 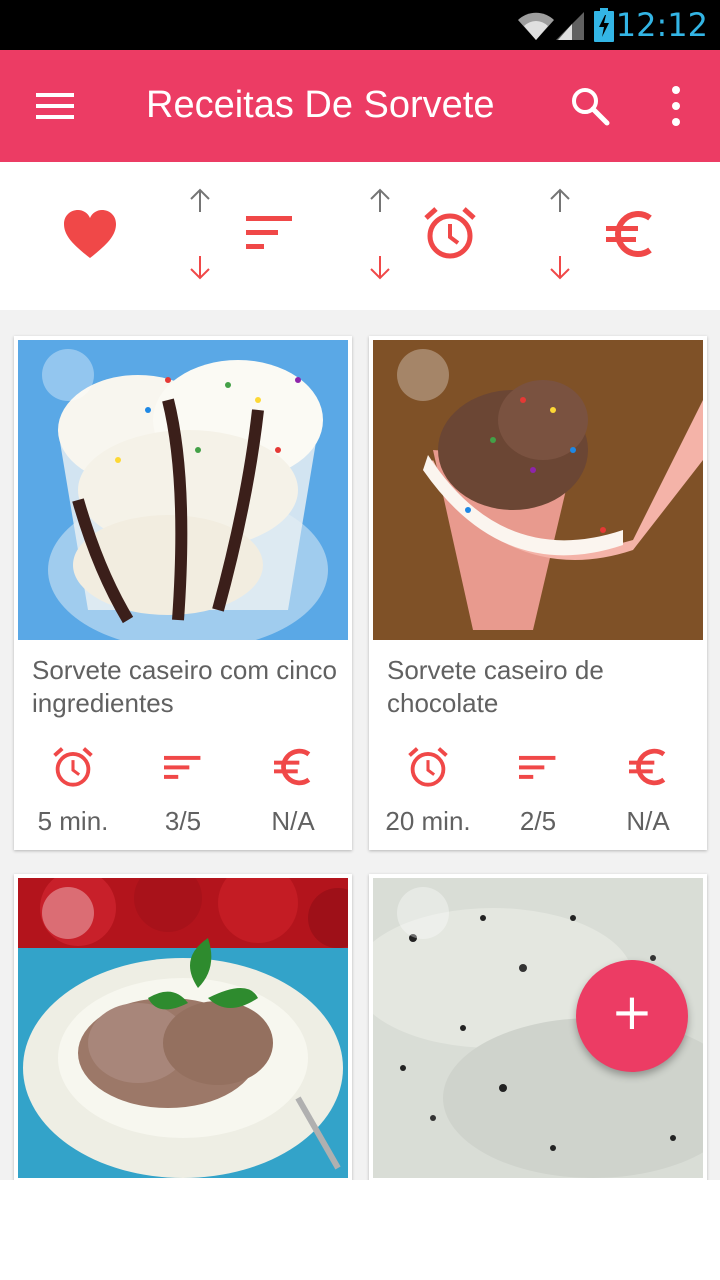 I want to click on more-vertical-icon, so click(x=676, y=106).